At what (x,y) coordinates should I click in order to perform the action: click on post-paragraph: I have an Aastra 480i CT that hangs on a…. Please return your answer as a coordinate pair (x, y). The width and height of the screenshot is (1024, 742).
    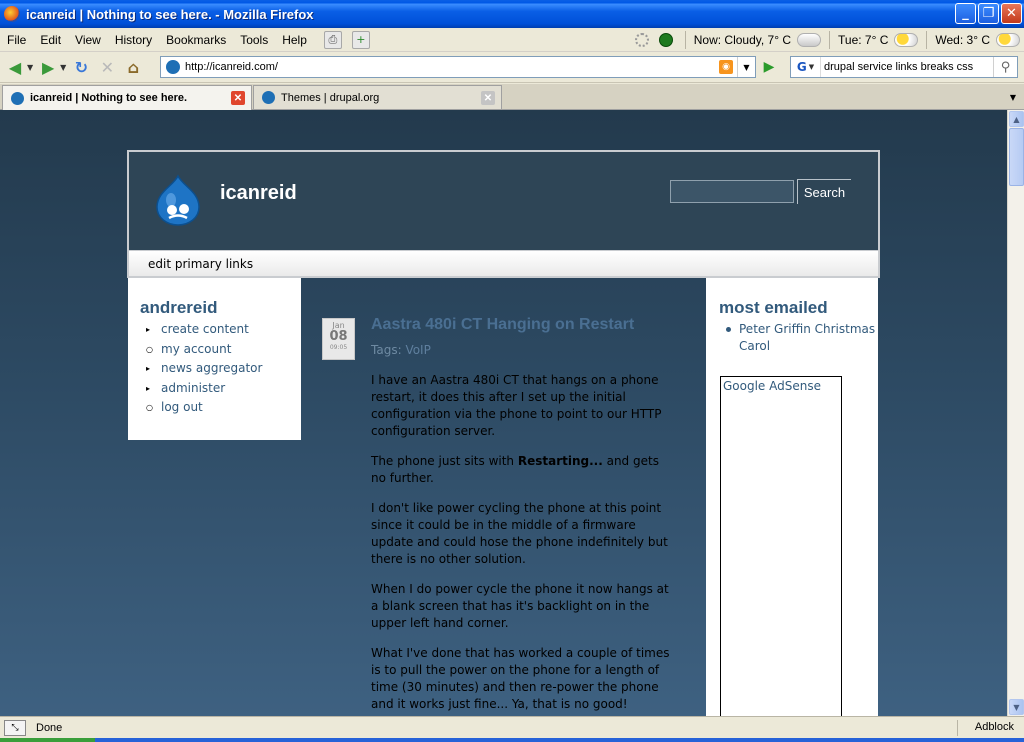
    Looking at the image, I should click on (516, 405).